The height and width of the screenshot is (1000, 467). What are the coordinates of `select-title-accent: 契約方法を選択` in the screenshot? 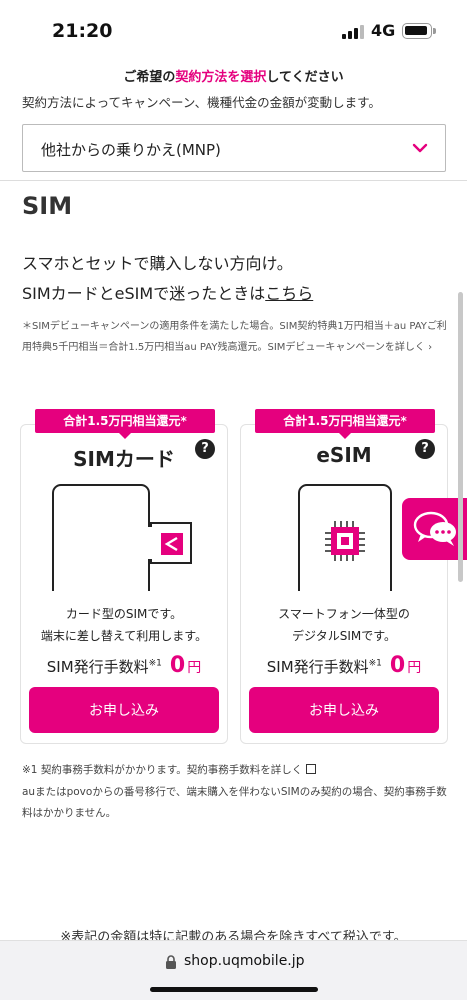 It's located at (221, 77).